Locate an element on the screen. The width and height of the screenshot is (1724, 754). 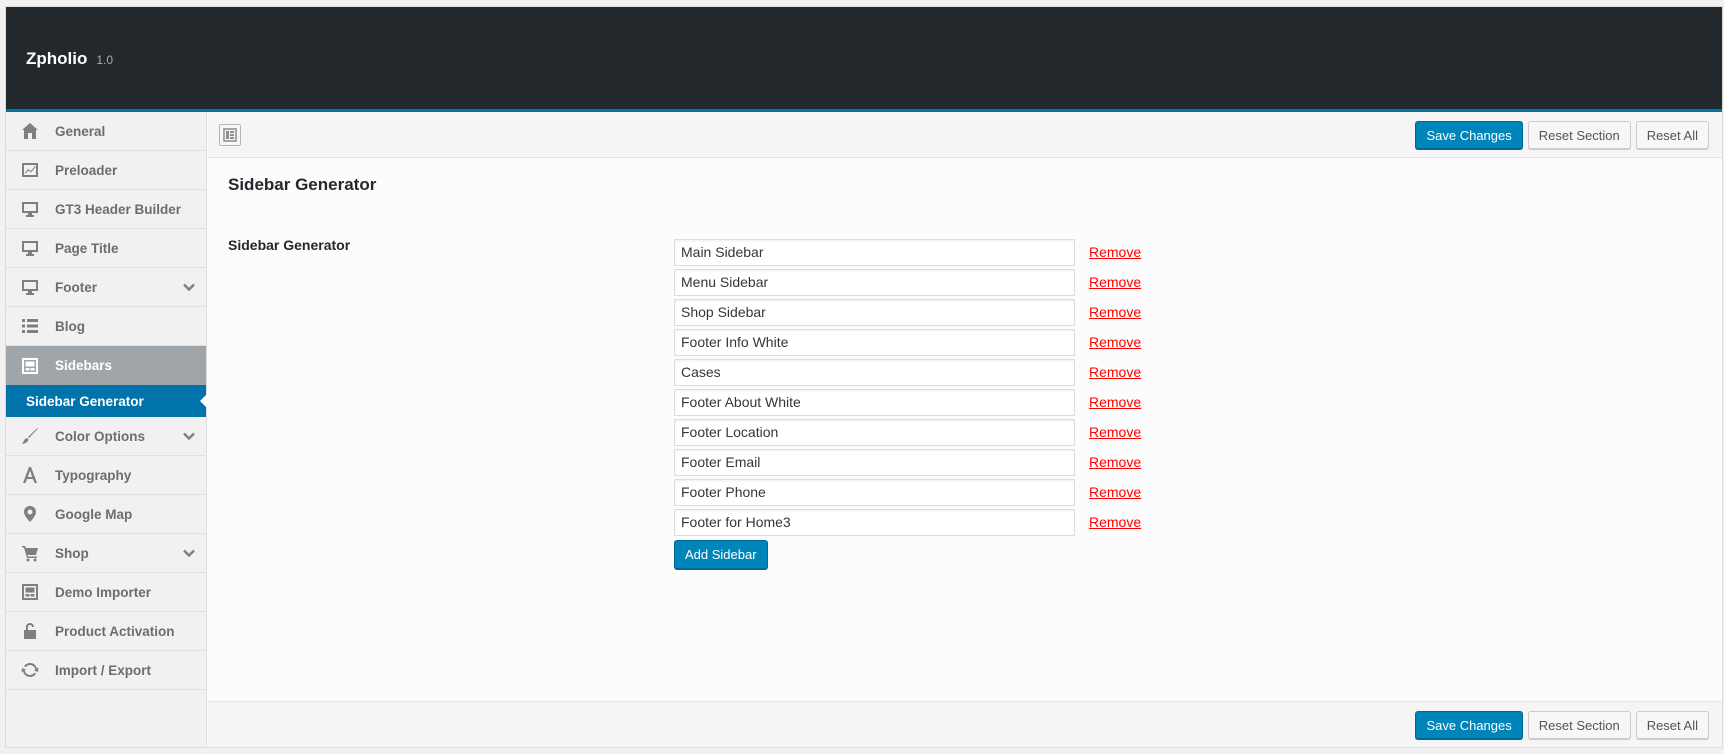
refresh-icon is located at coordinates (30, 670).